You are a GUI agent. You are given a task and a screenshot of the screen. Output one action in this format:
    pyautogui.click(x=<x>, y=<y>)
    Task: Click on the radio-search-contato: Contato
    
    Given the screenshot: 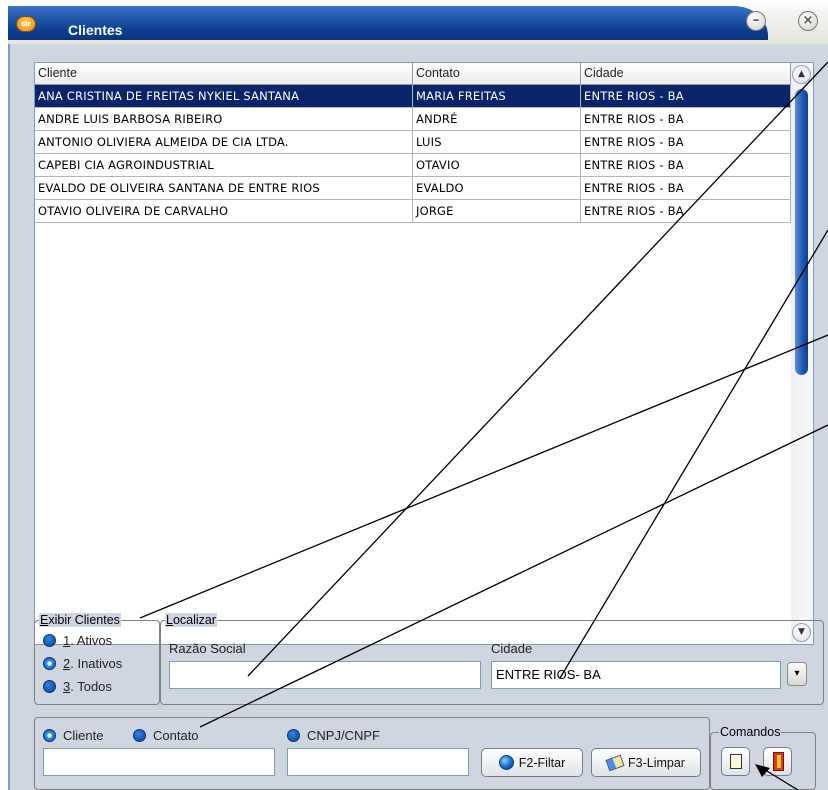 What is the action you would take?
    pyautogui.click(x=166, y=735)
    